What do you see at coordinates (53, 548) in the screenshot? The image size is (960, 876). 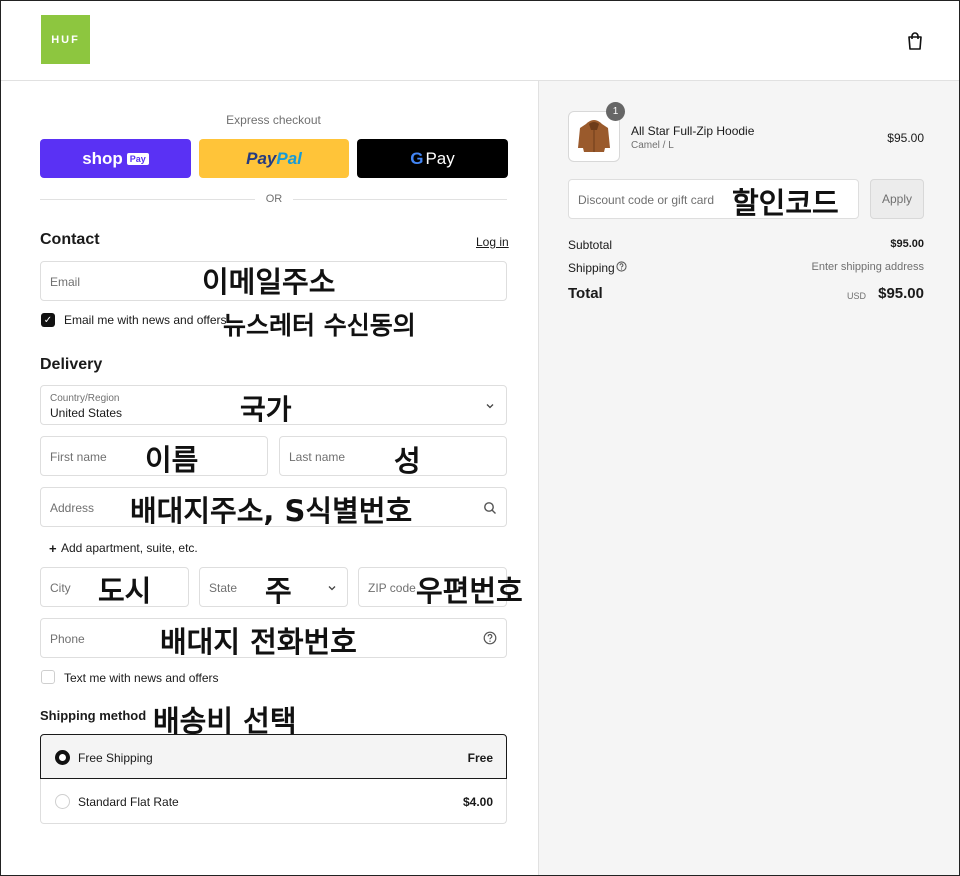 I see `plus-icon: +` at bounding box center [53, 548].